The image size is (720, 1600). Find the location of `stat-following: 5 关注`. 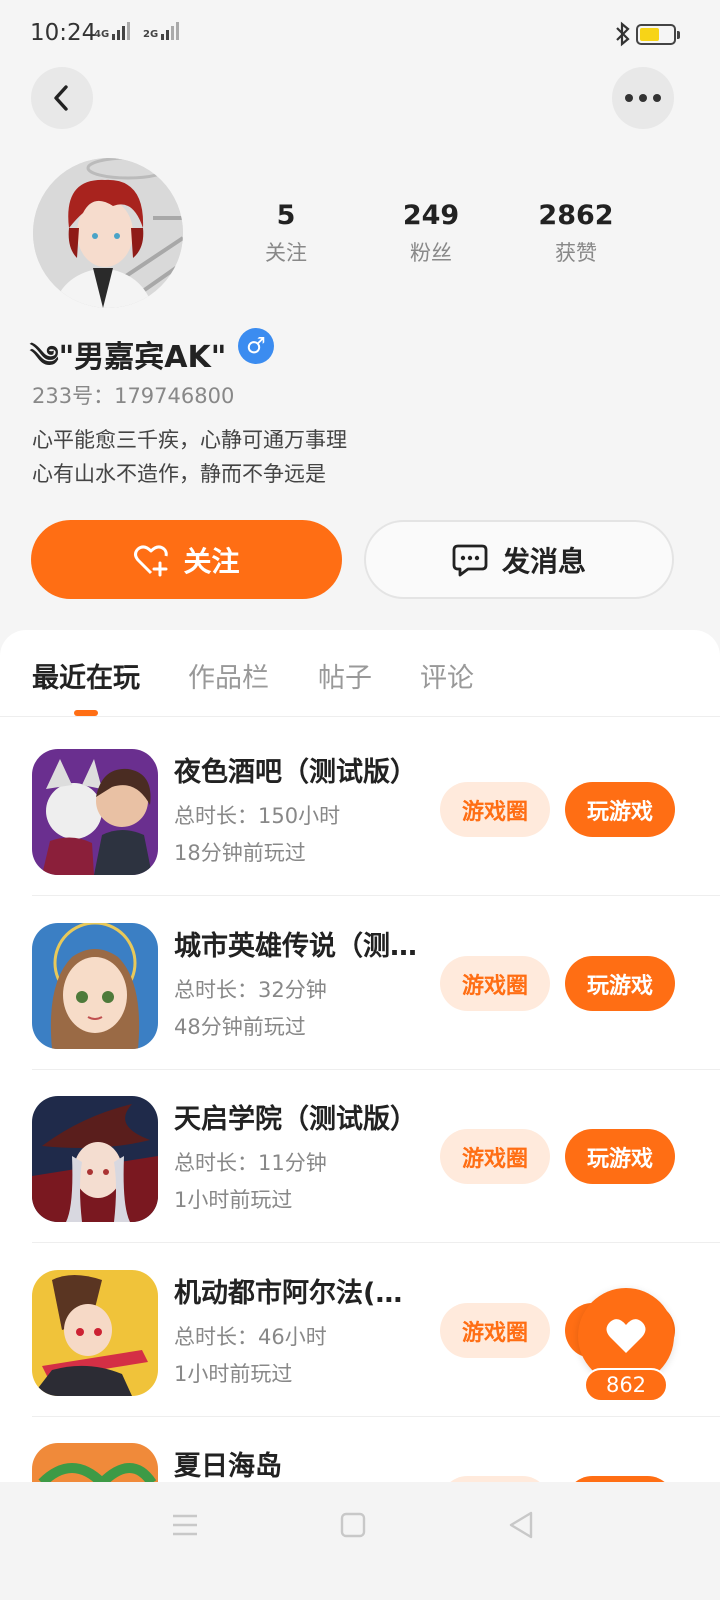

stat-following: 5 关注 is located at coordinates (286, 233).